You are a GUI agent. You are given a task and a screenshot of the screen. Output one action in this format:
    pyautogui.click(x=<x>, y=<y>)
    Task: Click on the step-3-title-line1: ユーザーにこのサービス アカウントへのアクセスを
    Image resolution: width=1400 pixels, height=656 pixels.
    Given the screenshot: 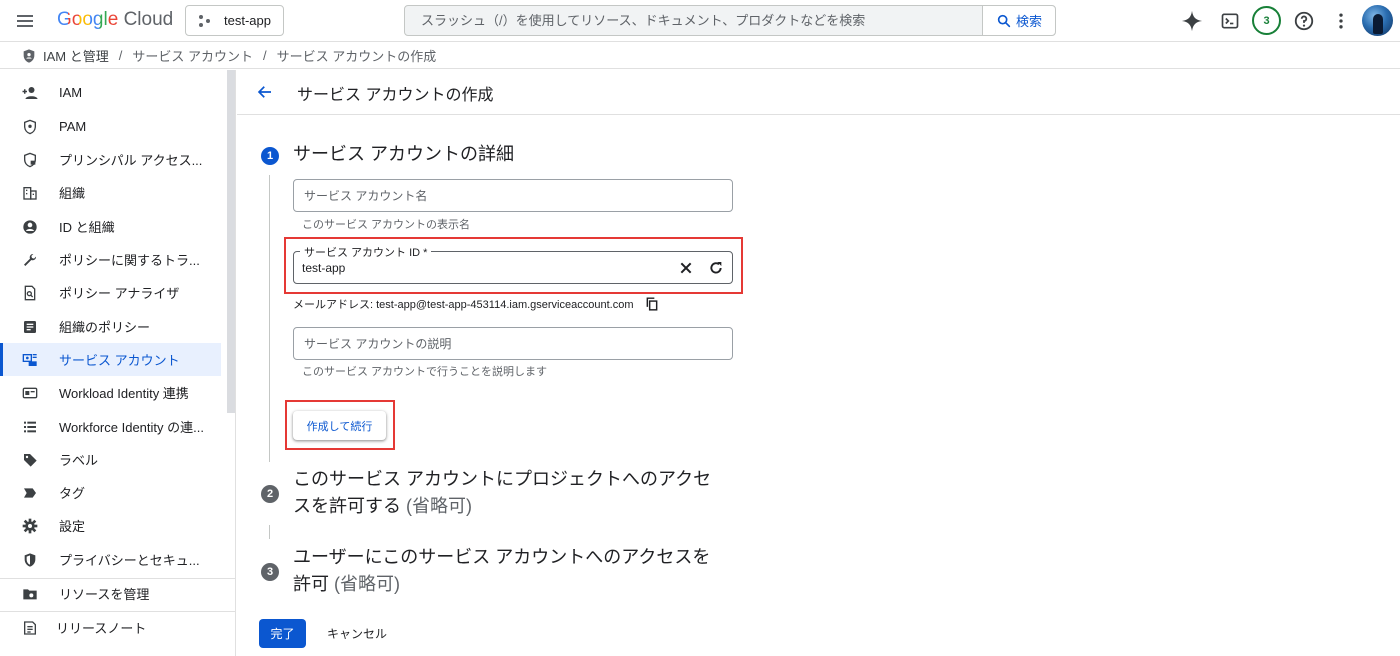 What is the action you would take?
    pyautogui.click(x=502, y=557)
    